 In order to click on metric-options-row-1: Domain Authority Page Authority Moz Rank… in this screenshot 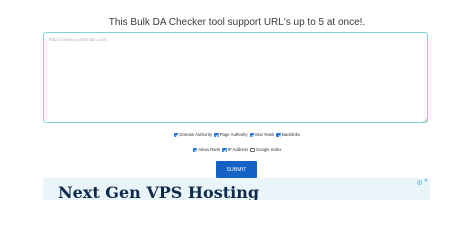, I will do `click(237, 135)`.